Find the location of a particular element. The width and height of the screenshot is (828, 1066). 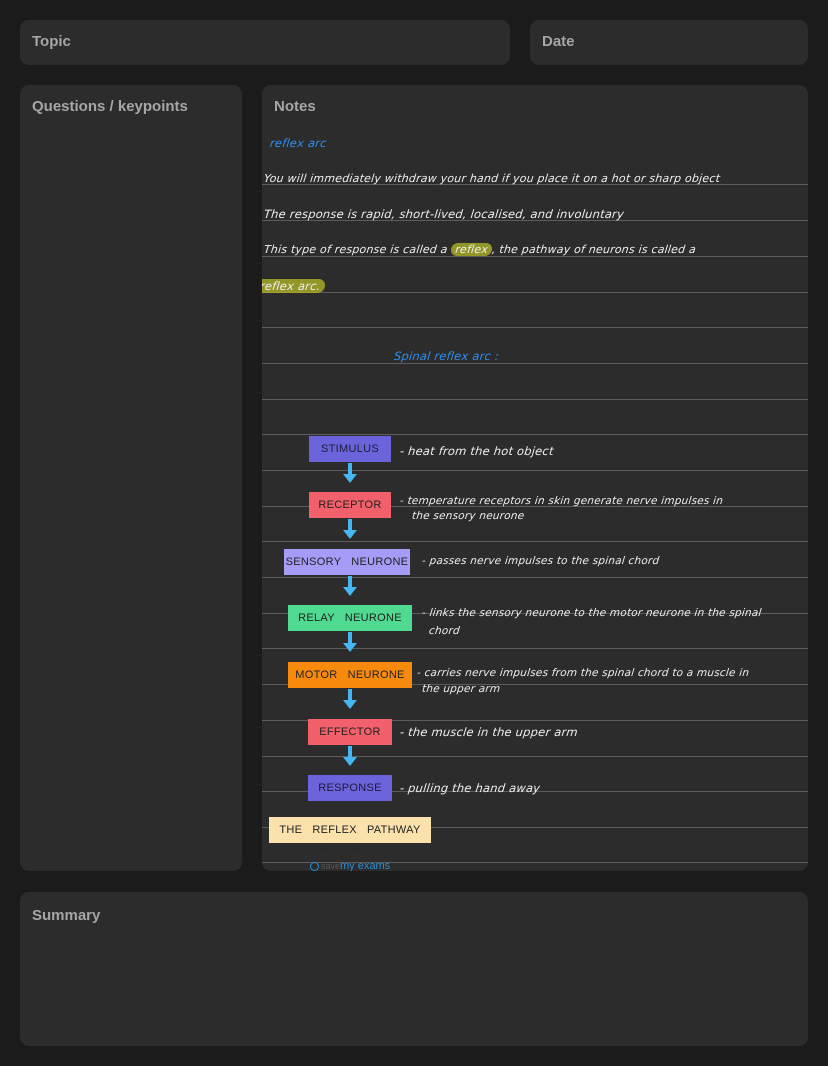

notes-text: , the pathway of neurons is called a is located at coordinates (594, 249).